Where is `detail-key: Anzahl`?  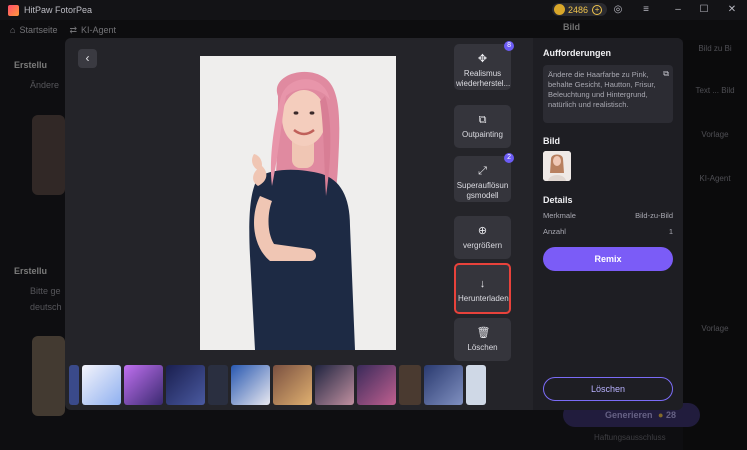
detail-key: Anzahl is located at coordinates (554, 231).